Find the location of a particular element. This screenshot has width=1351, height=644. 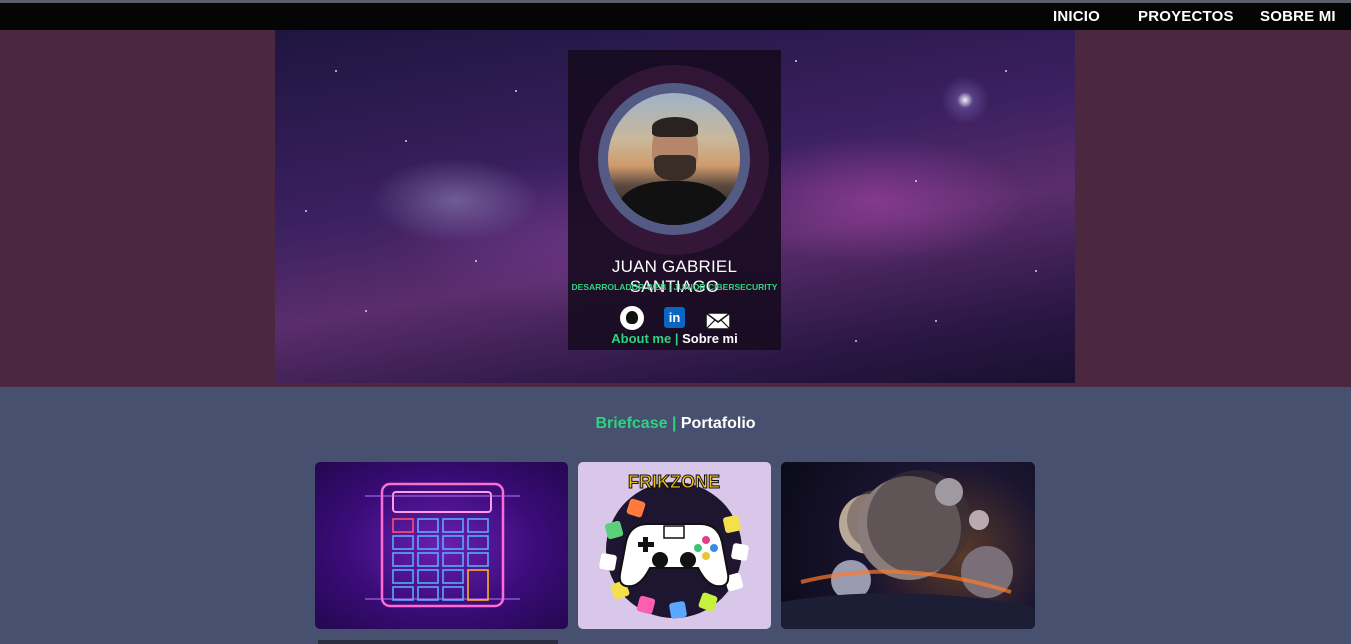

mail-icon is located at coordinates (718, 321).